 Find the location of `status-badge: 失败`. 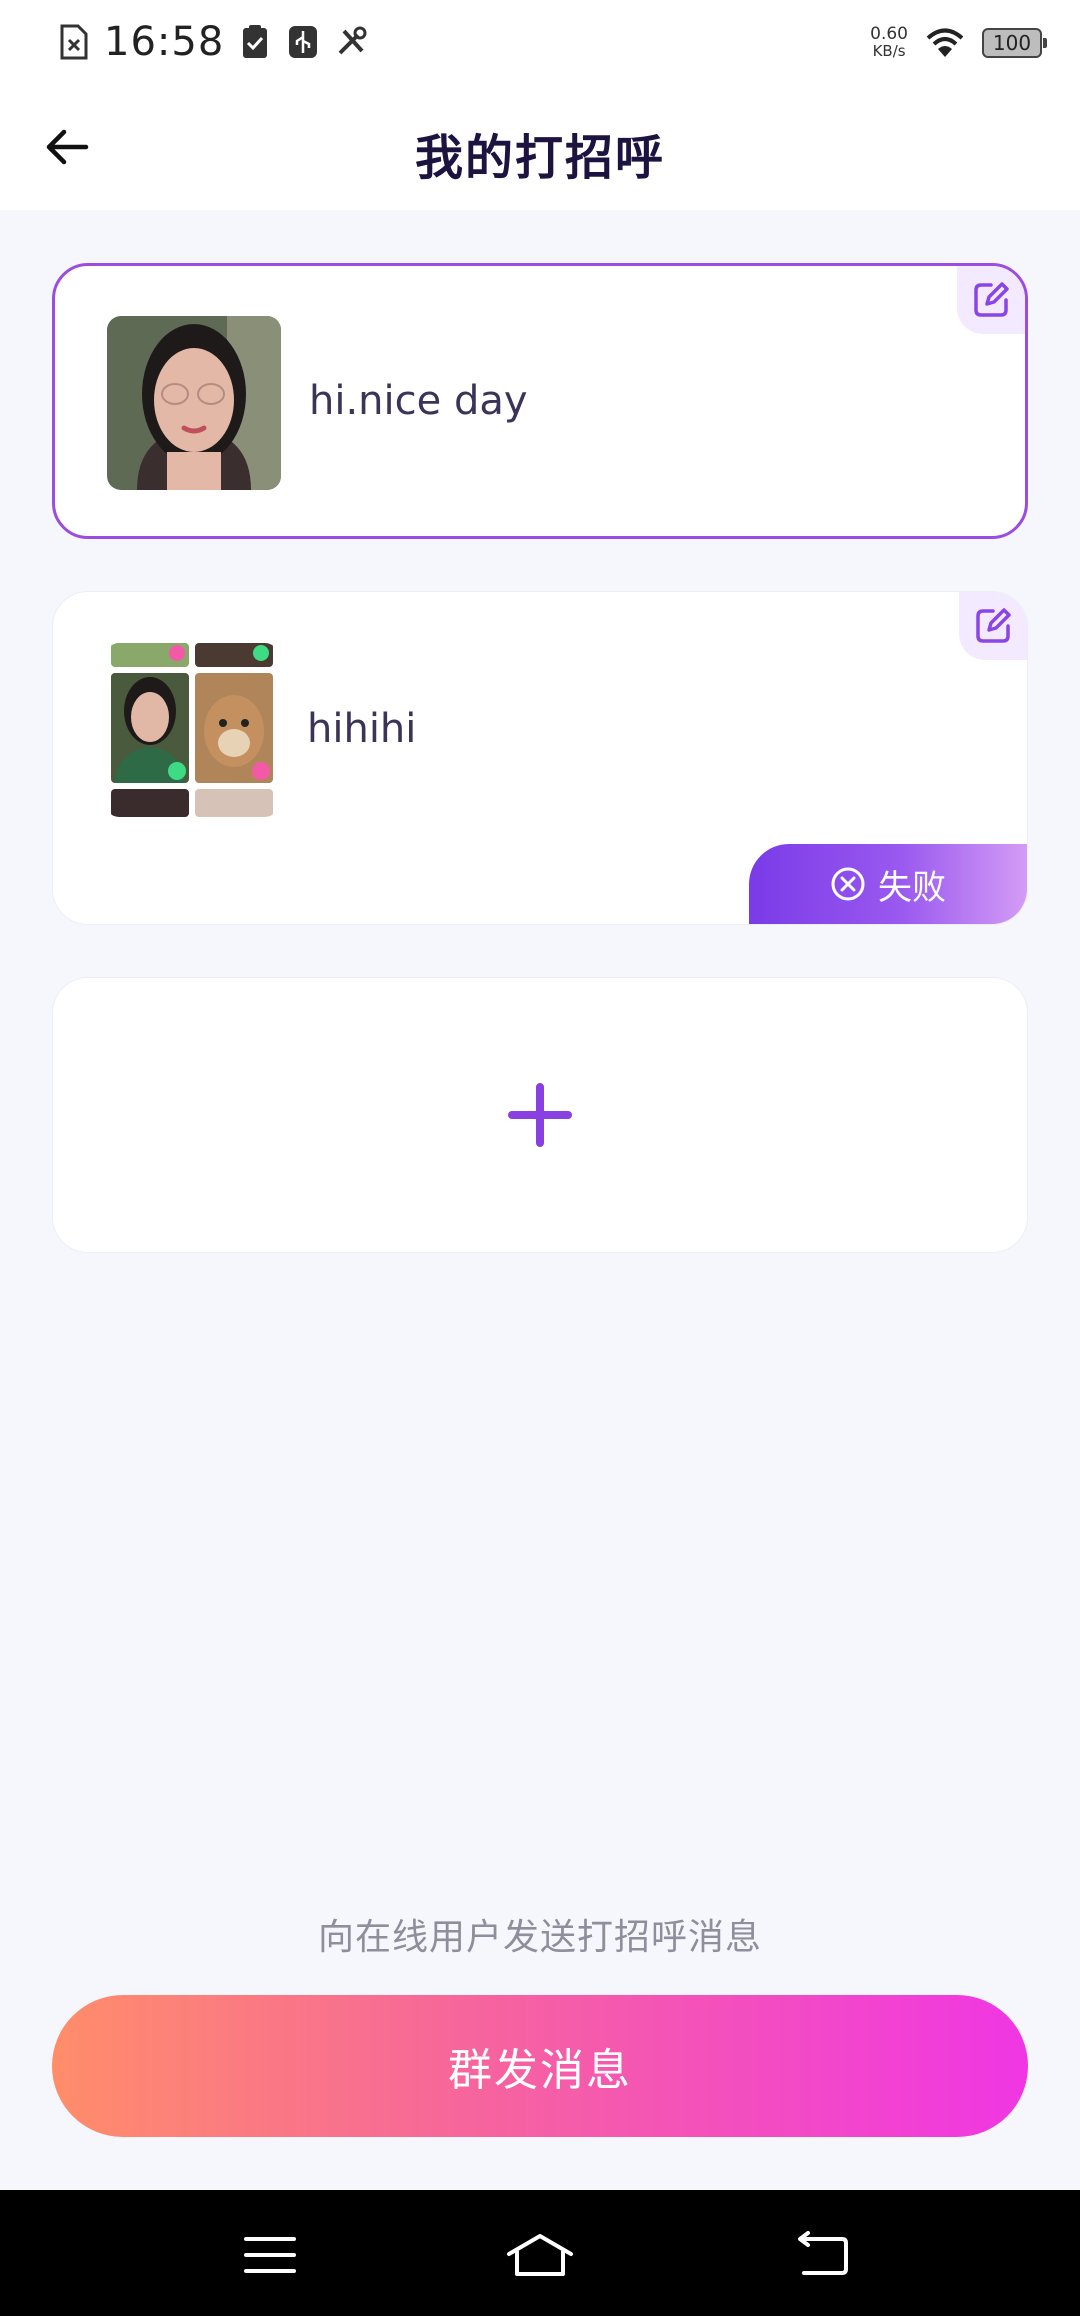

status-badge: 失败 is located at coordinates (888, 884).